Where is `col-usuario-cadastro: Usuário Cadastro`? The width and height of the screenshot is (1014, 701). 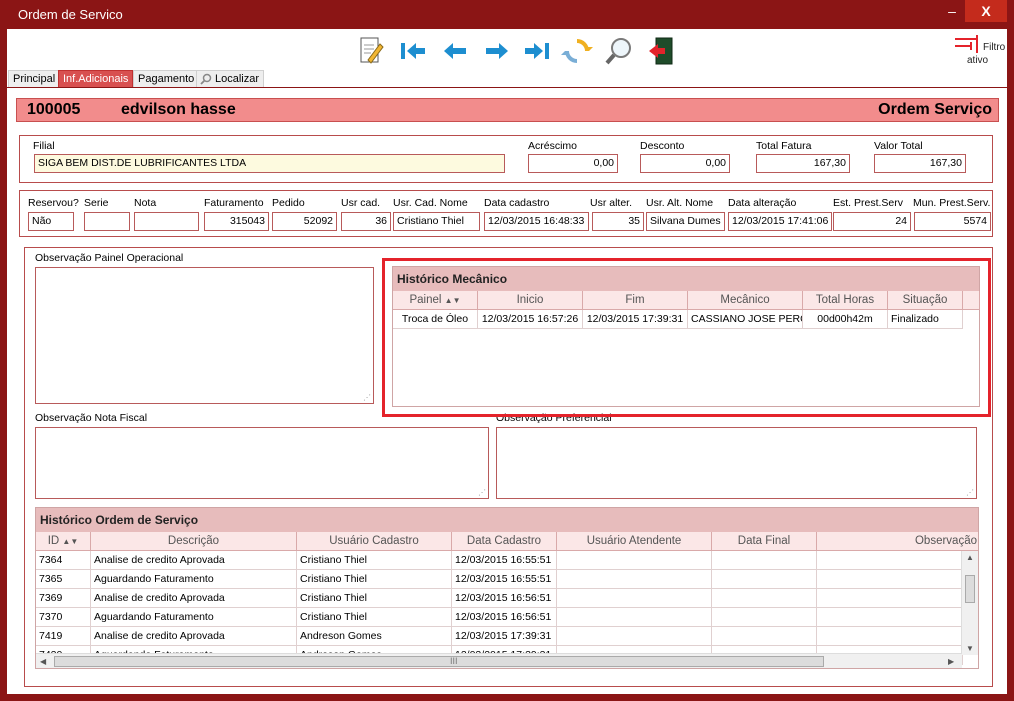 col-usuario-cadastro: Usuário Cadastro is located at coordinates (374, 541).